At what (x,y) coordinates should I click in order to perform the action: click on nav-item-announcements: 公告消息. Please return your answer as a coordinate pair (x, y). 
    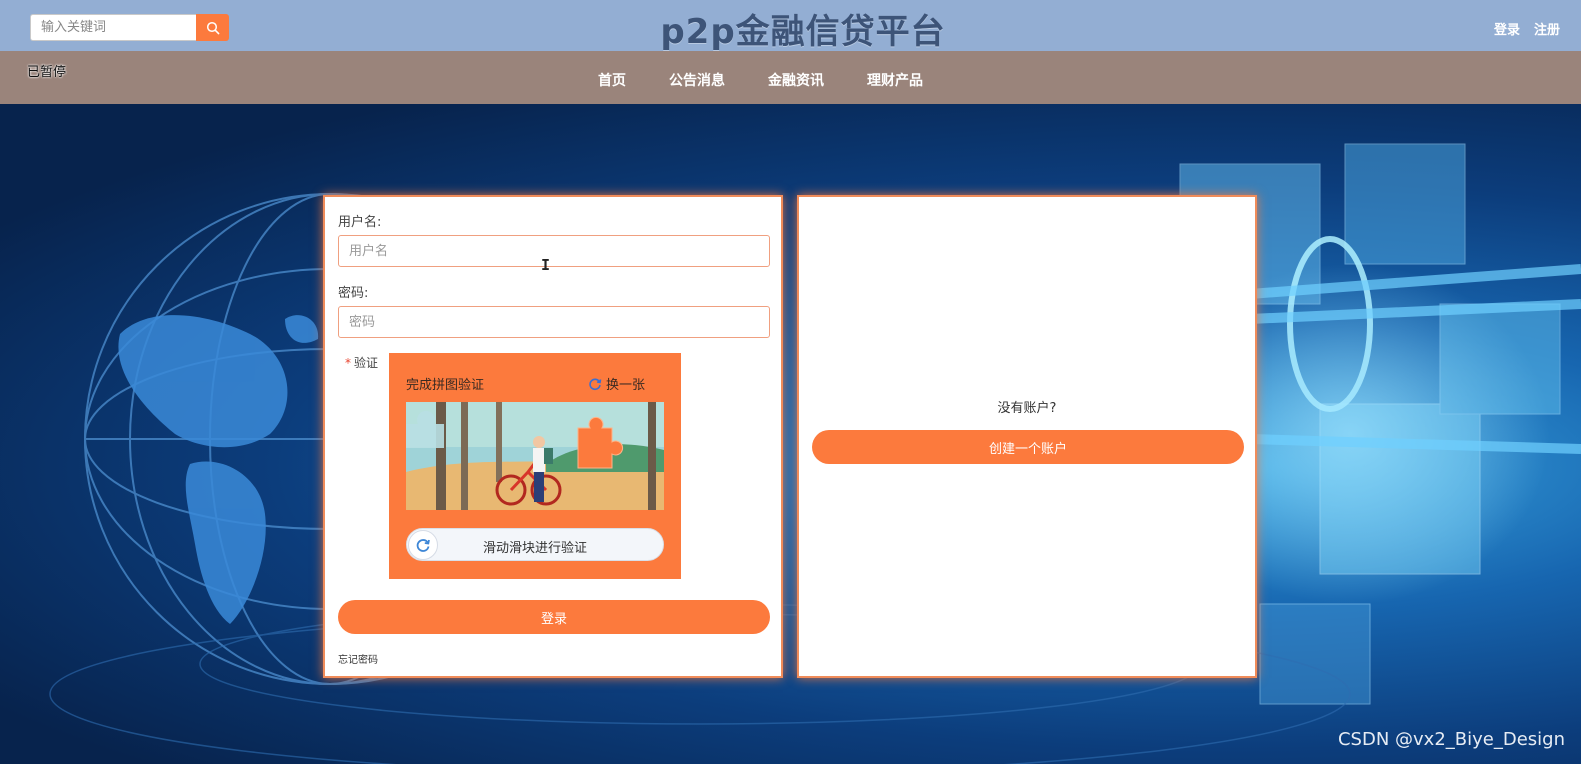
    Looking at the image, I should click on (697, 80).